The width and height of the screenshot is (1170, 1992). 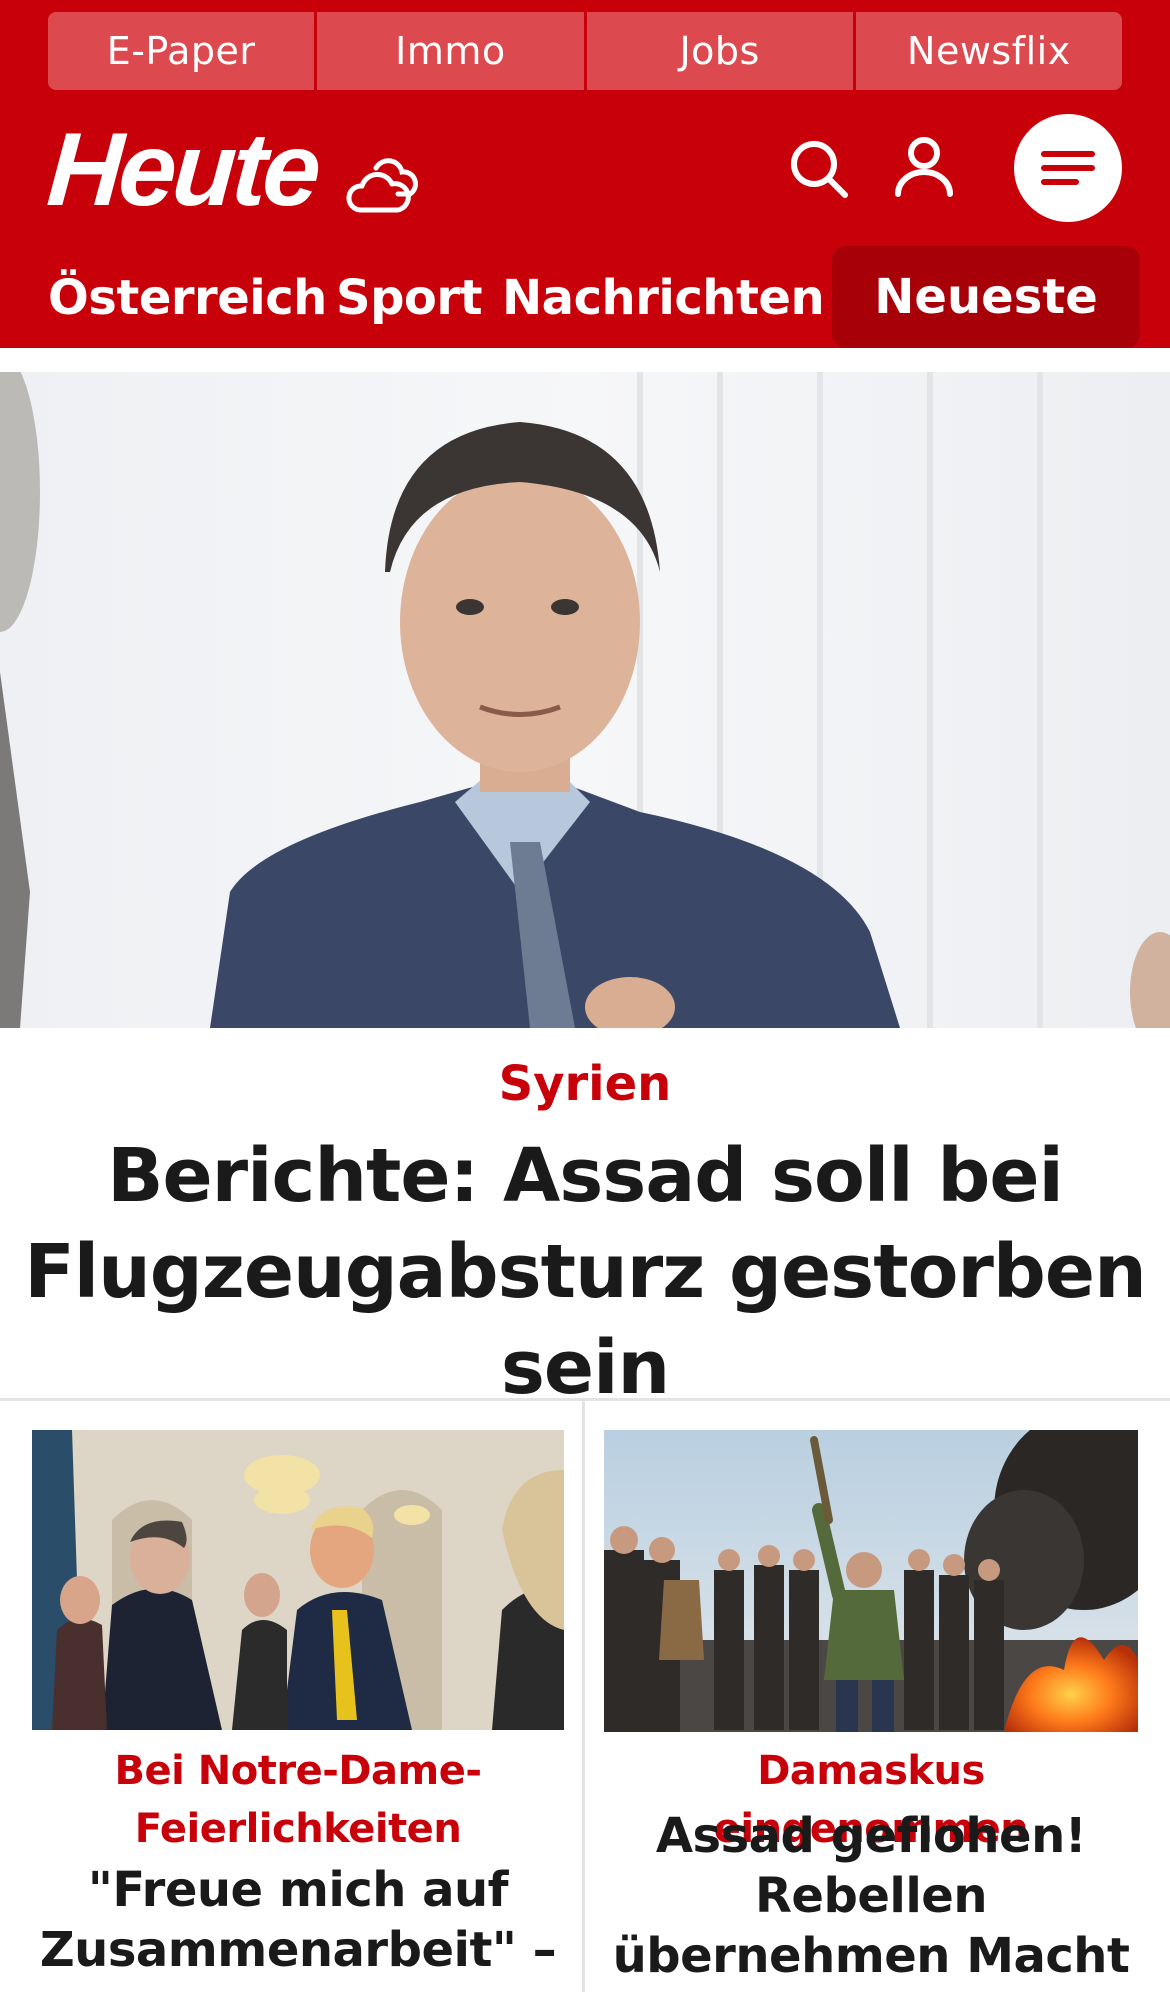 What do you see at coordinates (719, 51) in the screenshot?
I see `service-link-jobs: Jobs` at bounding box center [719, 51].